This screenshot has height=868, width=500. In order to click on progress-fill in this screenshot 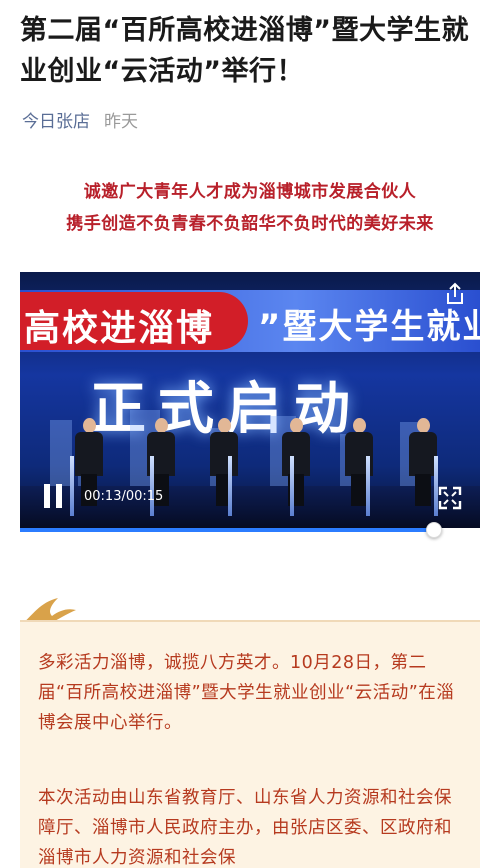, I will do `click(227, 530)`.